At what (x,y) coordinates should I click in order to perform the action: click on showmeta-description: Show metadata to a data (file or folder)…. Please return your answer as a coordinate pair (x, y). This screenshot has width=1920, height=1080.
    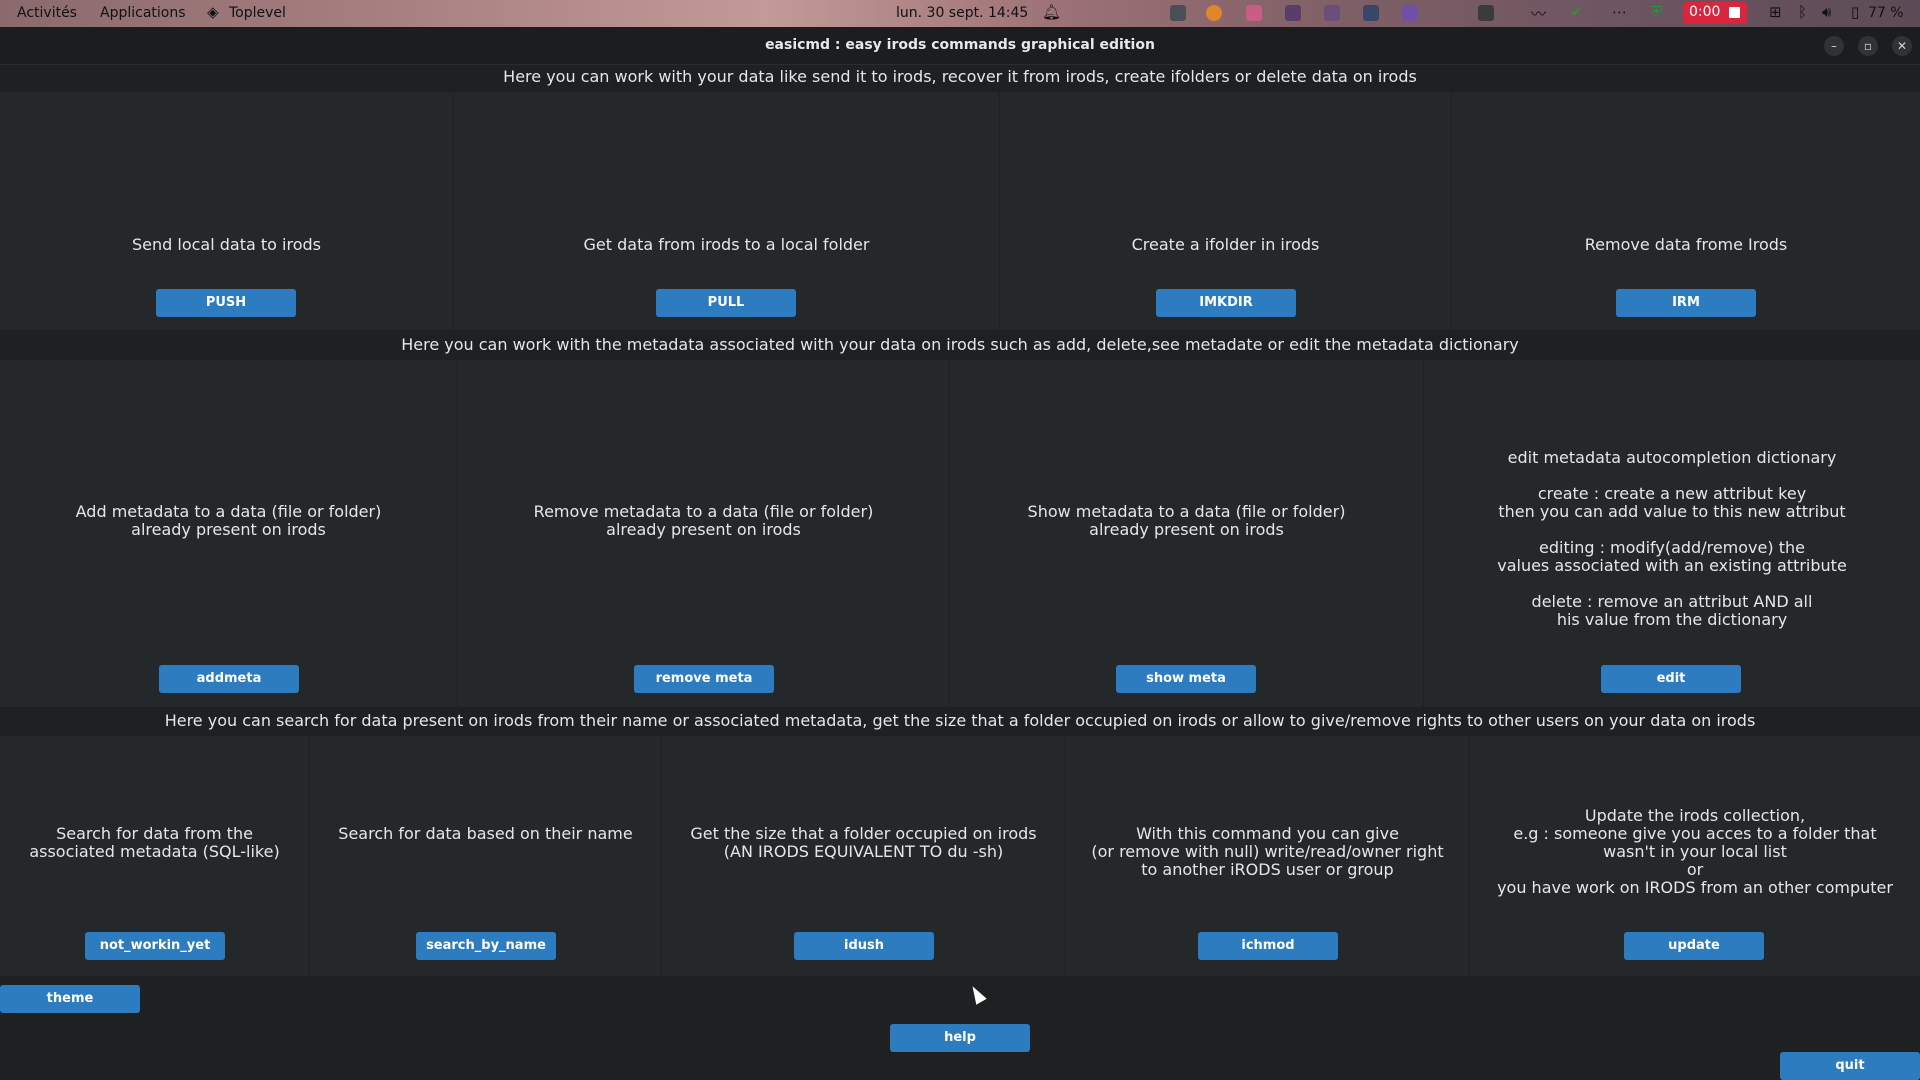
    Looking at the image, I should click on (1186, 520).